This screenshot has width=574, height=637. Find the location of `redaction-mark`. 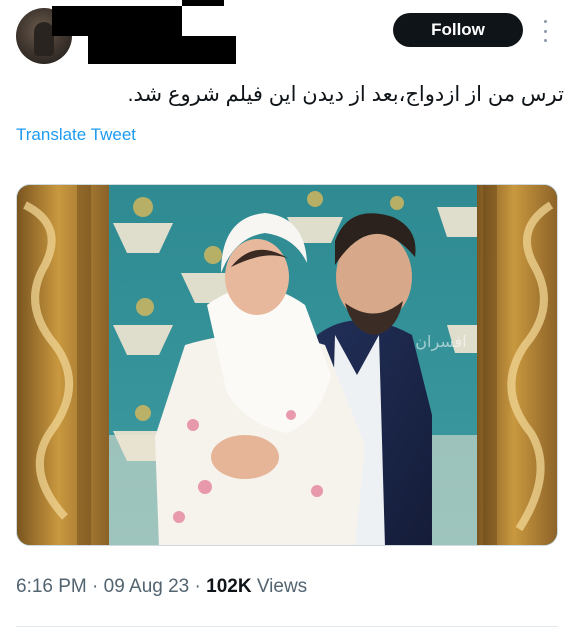

redaction-mark is located at coordinates (203, 3).